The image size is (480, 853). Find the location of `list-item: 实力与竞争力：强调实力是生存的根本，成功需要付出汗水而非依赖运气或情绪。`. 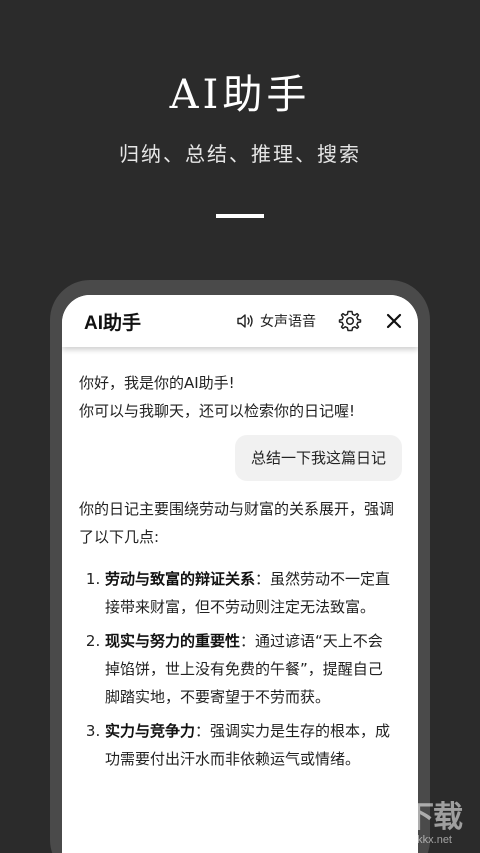

list-item: 实力与竞争力：强调实力是生存的根本，成功需要付出汗水而非依赖运气或情绪。 is located at coordinates (253, 745).